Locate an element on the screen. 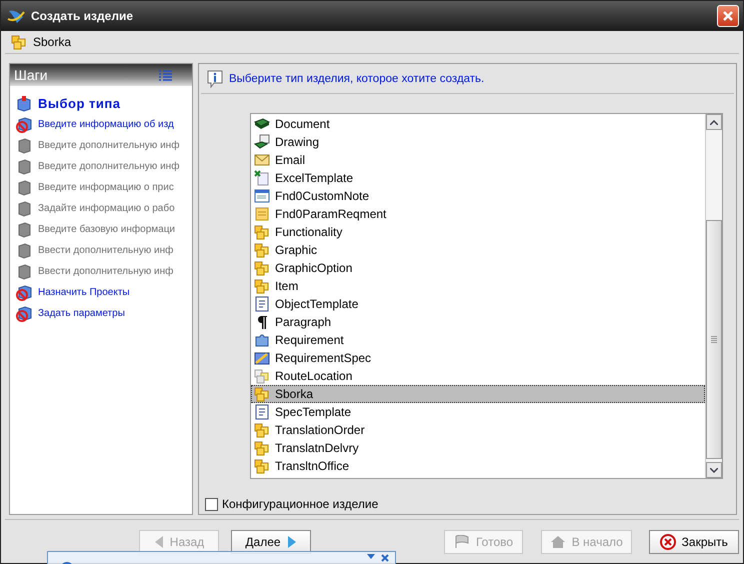  list-item: Item is located at coordinates (478, 286).